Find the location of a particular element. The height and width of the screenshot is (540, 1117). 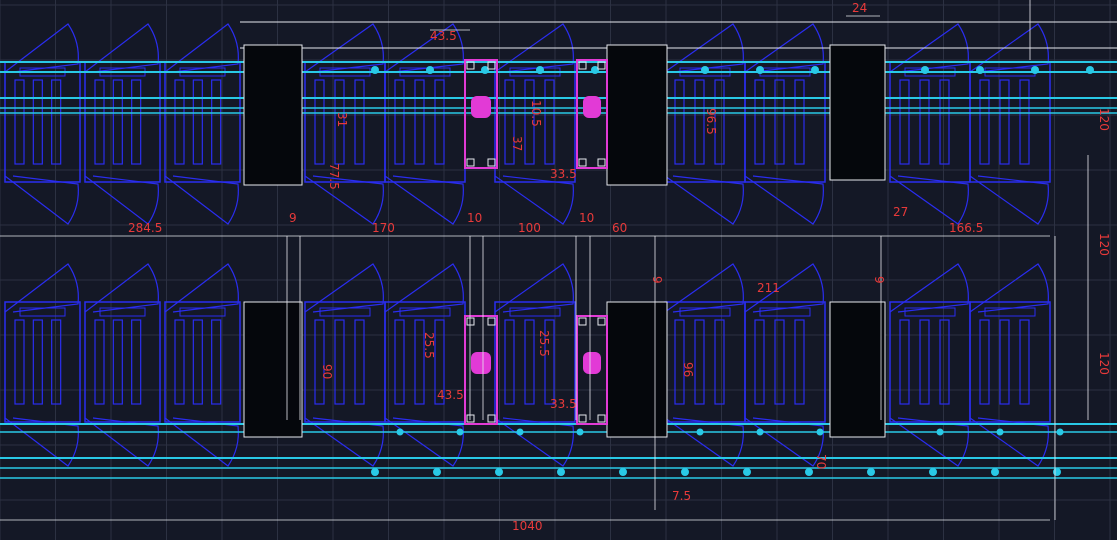

dimension-label: 33.5 is located at coordinates (563, 404).